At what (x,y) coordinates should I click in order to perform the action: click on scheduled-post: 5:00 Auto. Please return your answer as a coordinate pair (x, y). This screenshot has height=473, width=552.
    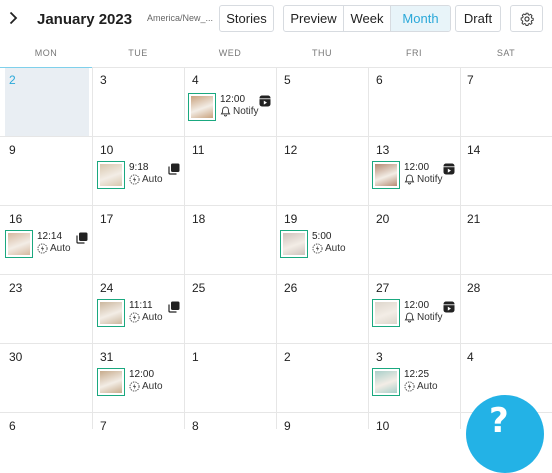
    Looking at the image, I should click on (322, 245).